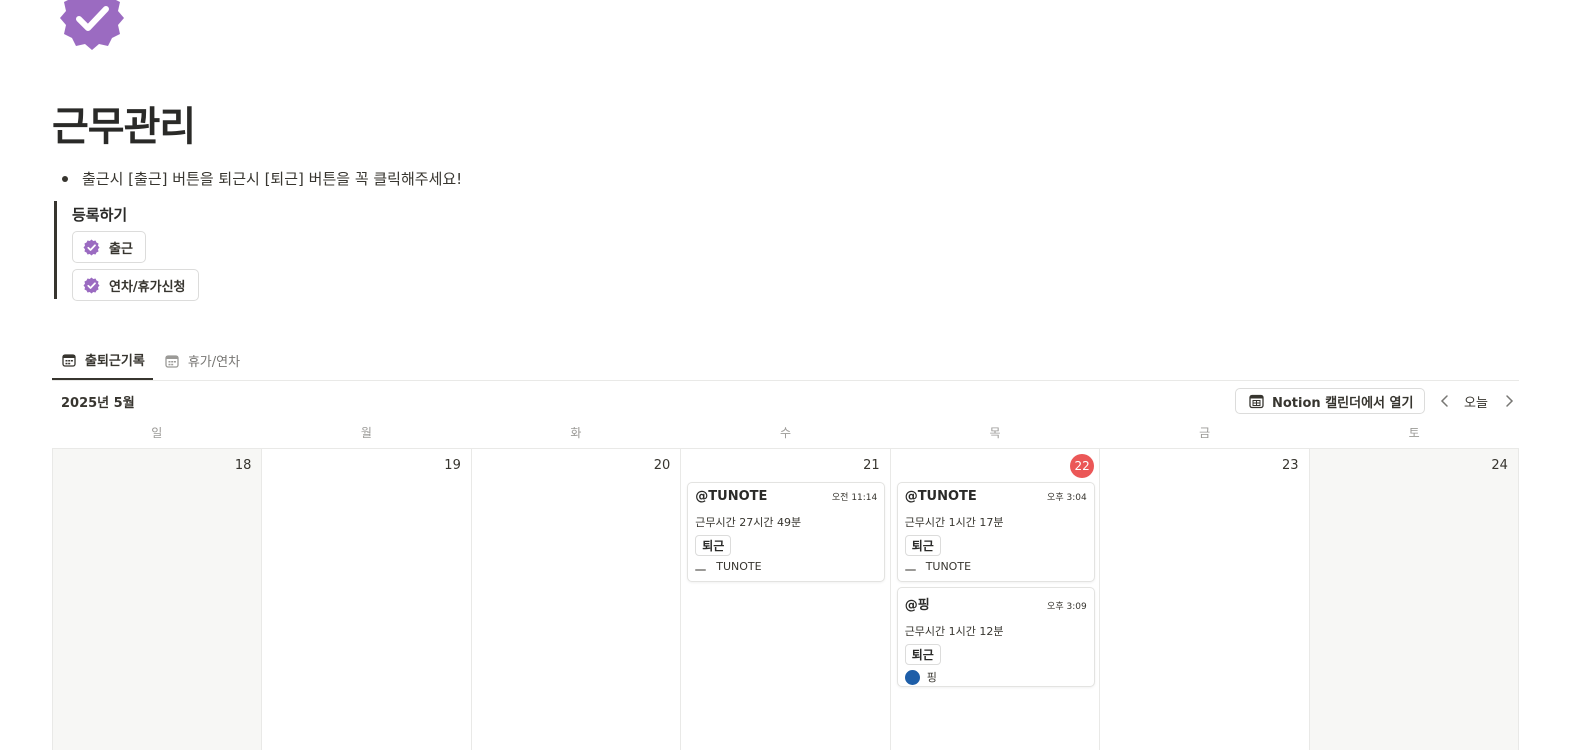 Image resolution: width=1574 pixels, height=750 pixels. Describe the element at coordinates (1509, 401) in the screenshot. I see `chevron-right-icon` at that location.